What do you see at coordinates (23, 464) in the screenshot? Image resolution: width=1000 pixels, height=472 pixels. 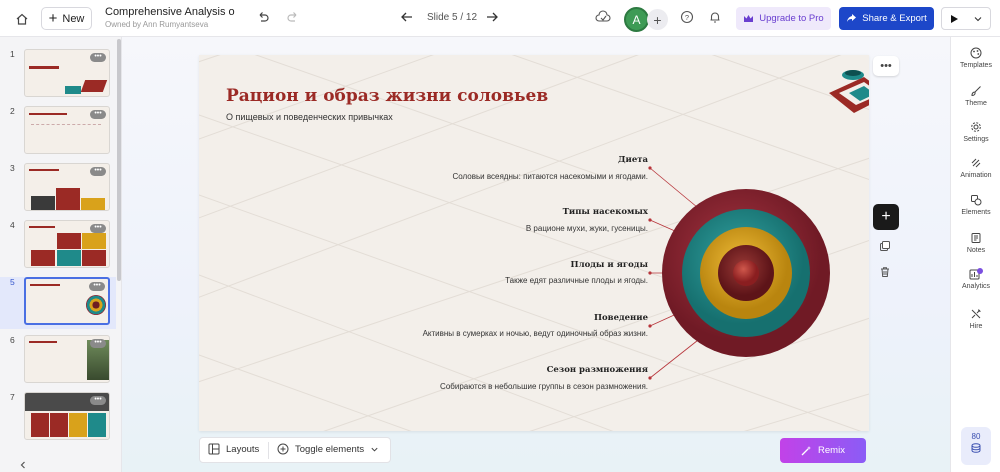 I see `collapse-panel-icon` at bounding box center [23, 464].